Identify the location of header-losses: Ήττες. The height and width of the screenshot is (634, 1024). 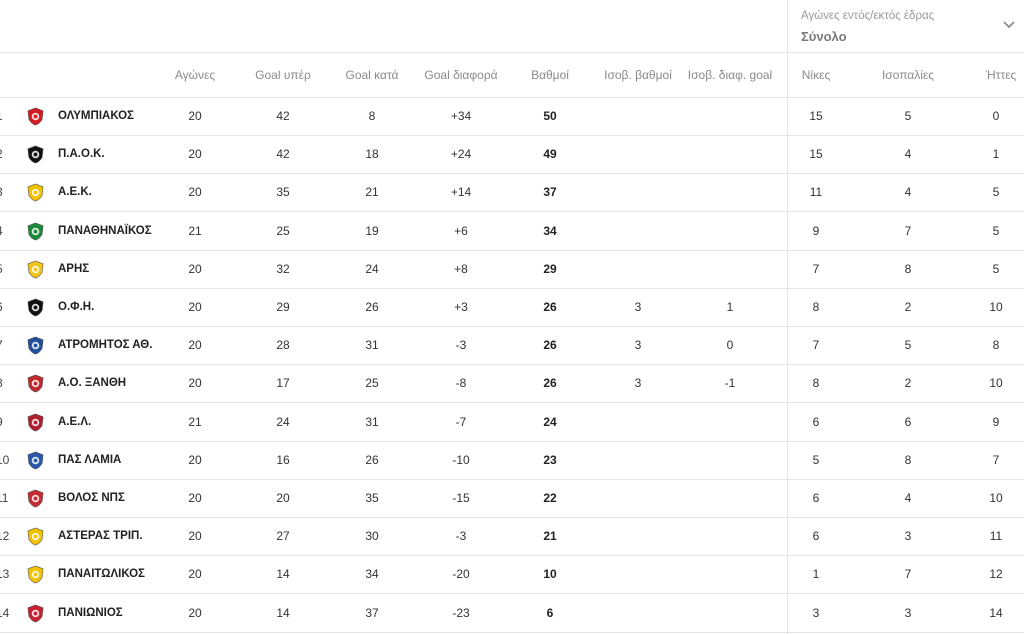
(997, 75).